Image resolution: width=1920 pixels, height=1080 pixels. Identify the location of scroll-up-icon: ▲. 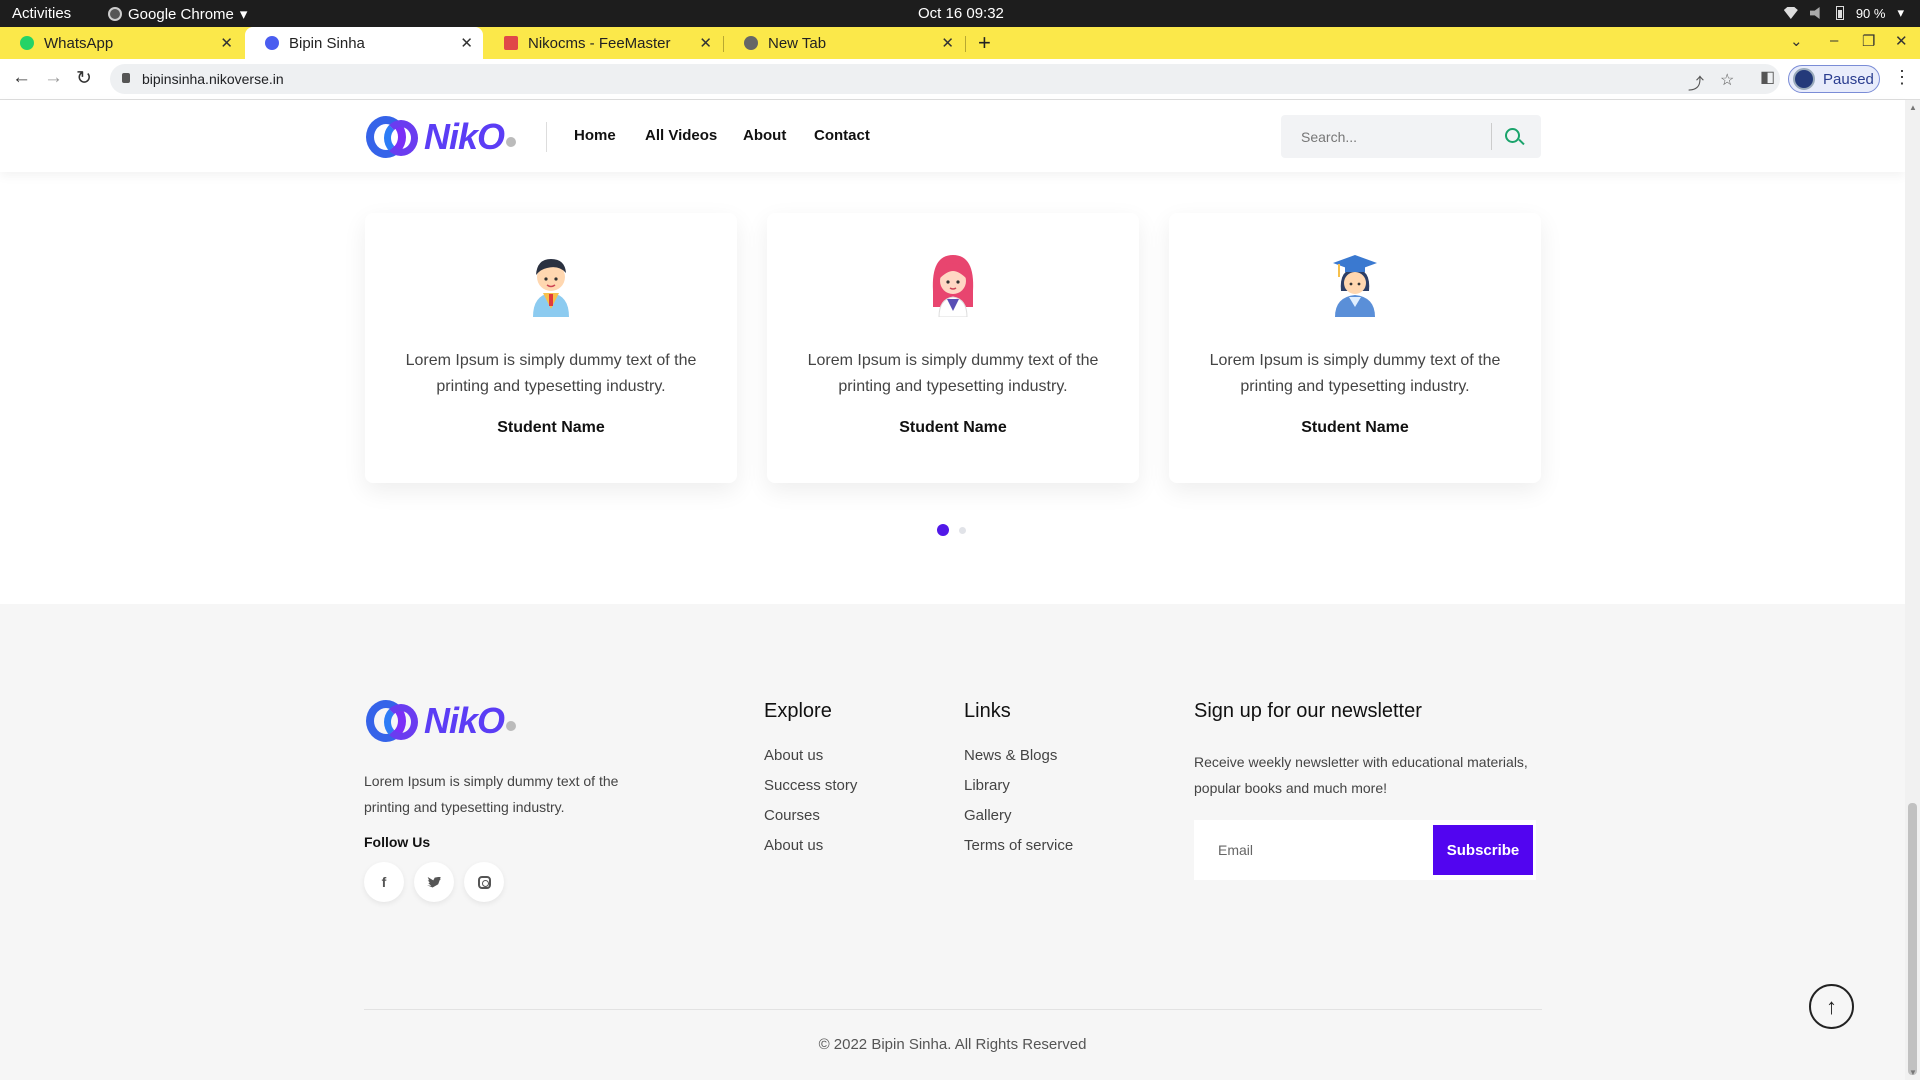
(1913, 107).